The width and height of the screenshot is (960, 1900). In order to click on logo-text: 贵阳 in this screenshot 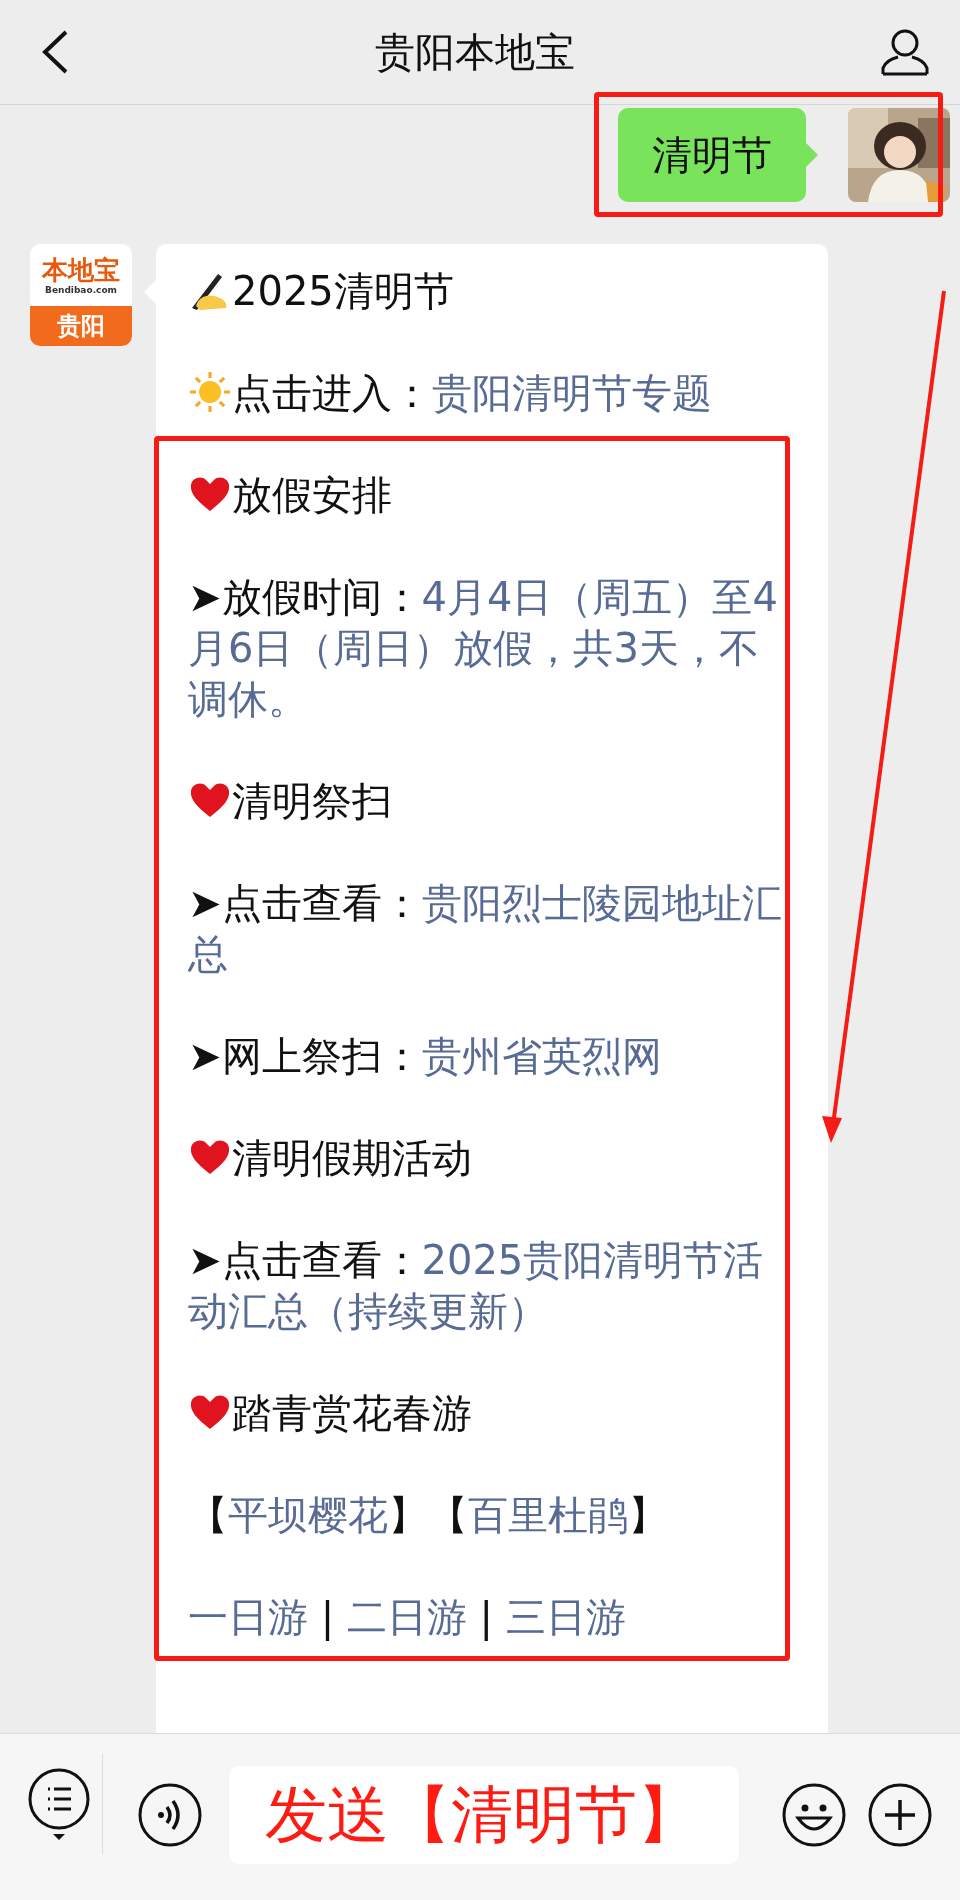, I will do `click(81, 326)`.